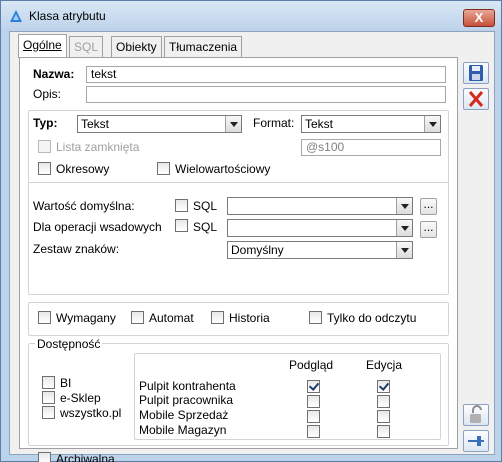  Describe the element at coordinates (84, 206) in the screenshot. I see `wartosc-domyslna-label: Wartość domyślna:` at that location.